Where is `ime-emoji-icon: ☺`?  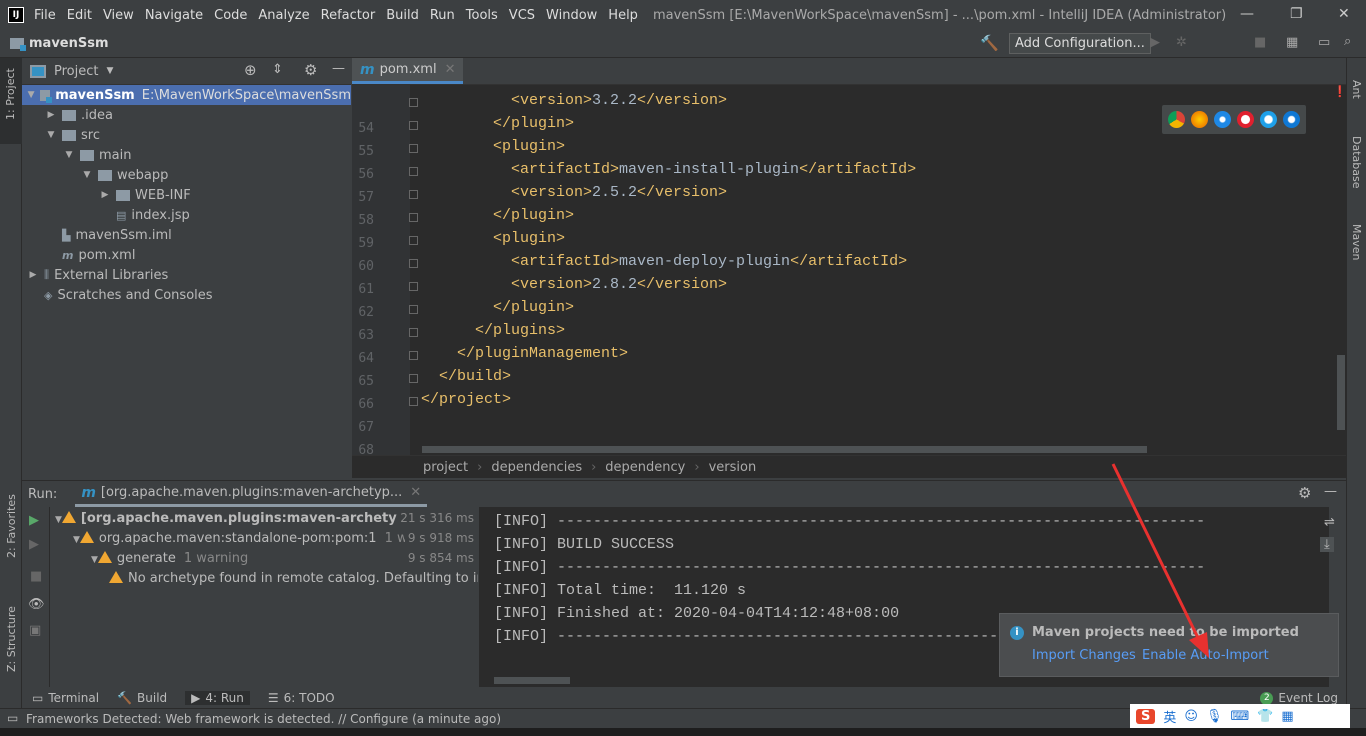 ime-emoji-icon: ☺ is located at coordinates (1191, 716).